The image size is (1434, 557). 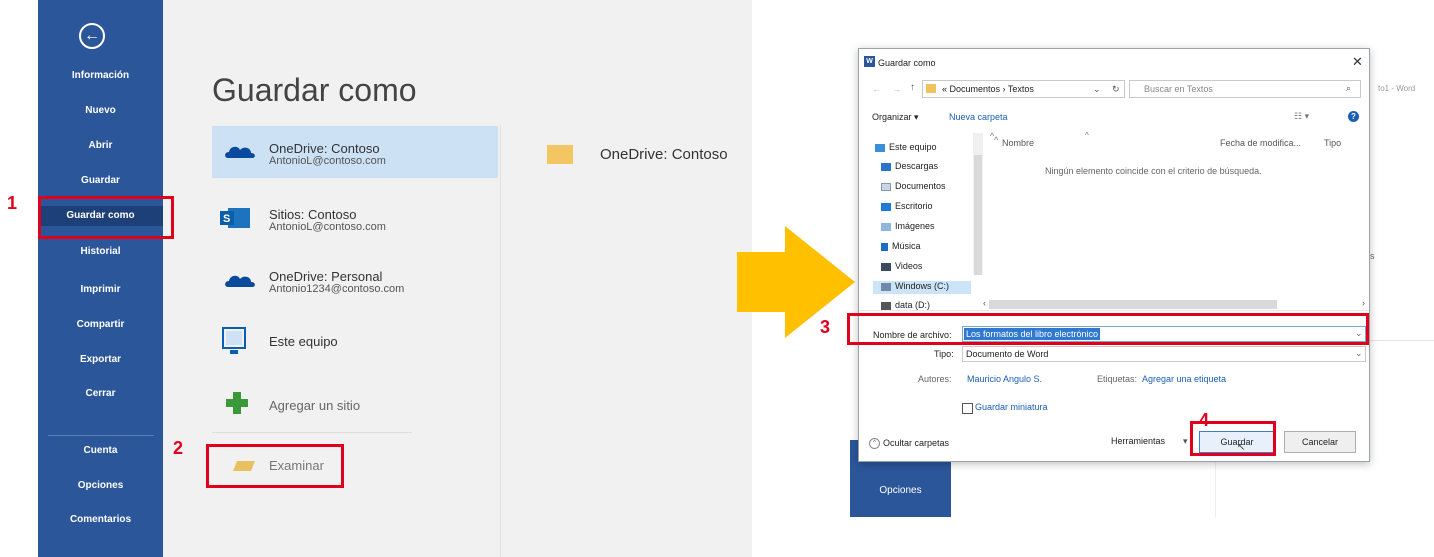 What do you see at coordinates (935, 379) in the screenshot?
I see `autores-label: Autores:` at bounding box center [935, 379].